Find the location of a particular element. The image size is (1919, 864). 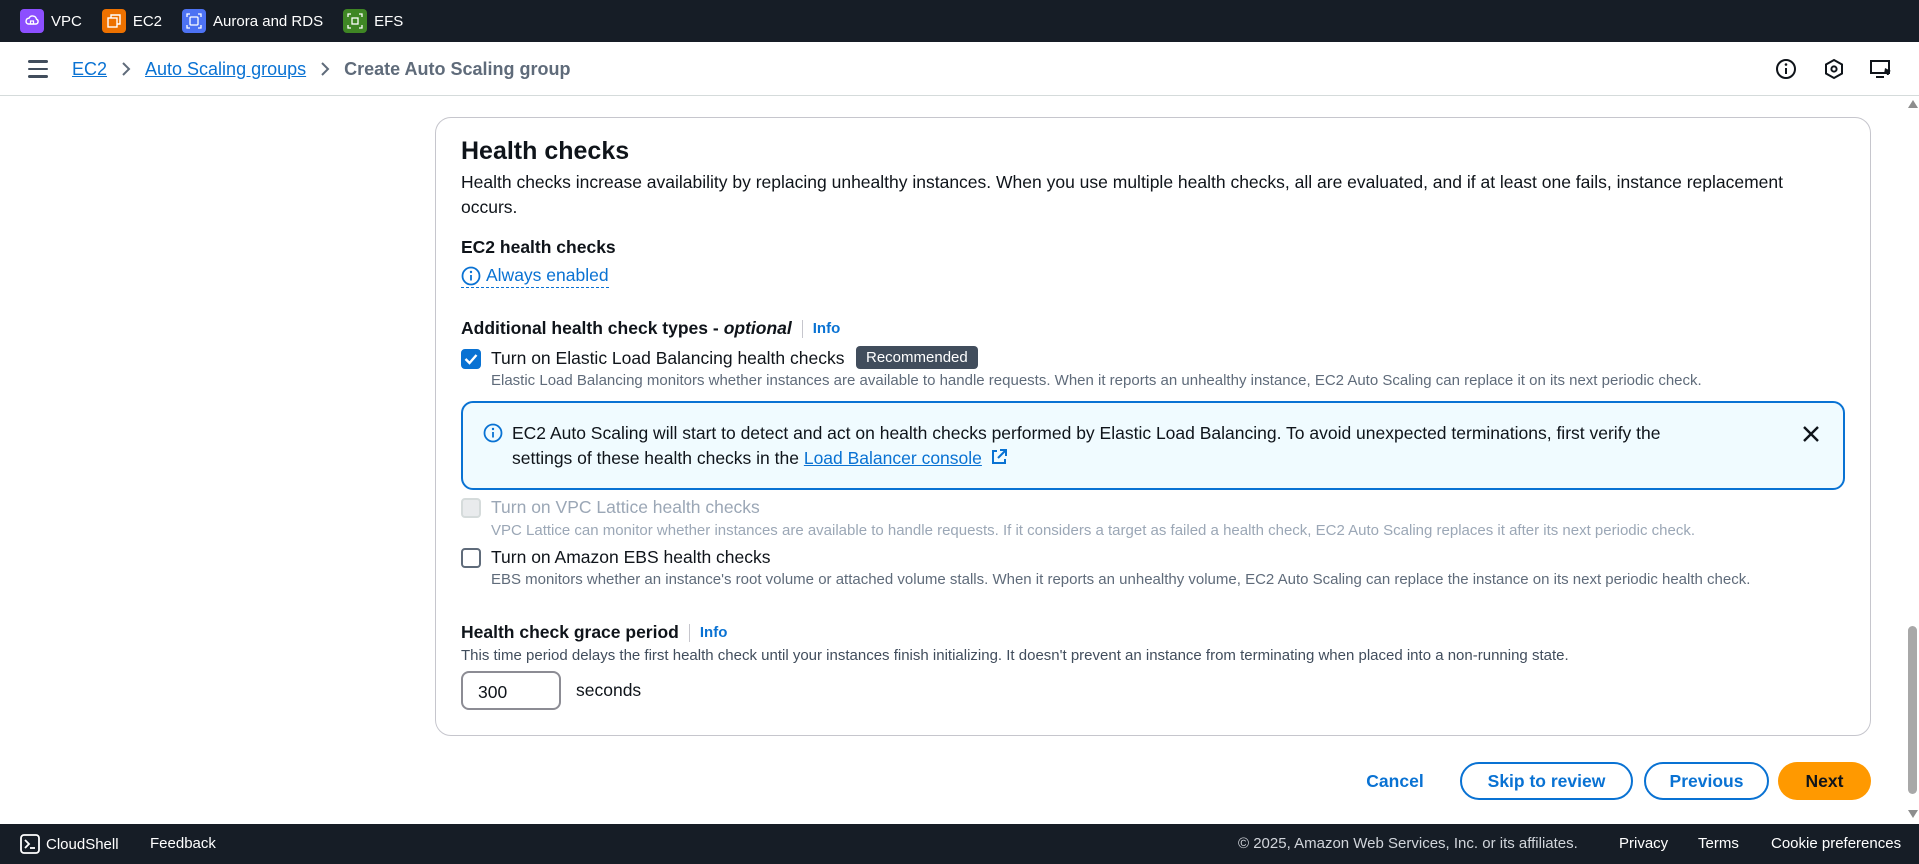

cookie-preferences-link: Cookie preferences is located at coordinates (1836, 843).